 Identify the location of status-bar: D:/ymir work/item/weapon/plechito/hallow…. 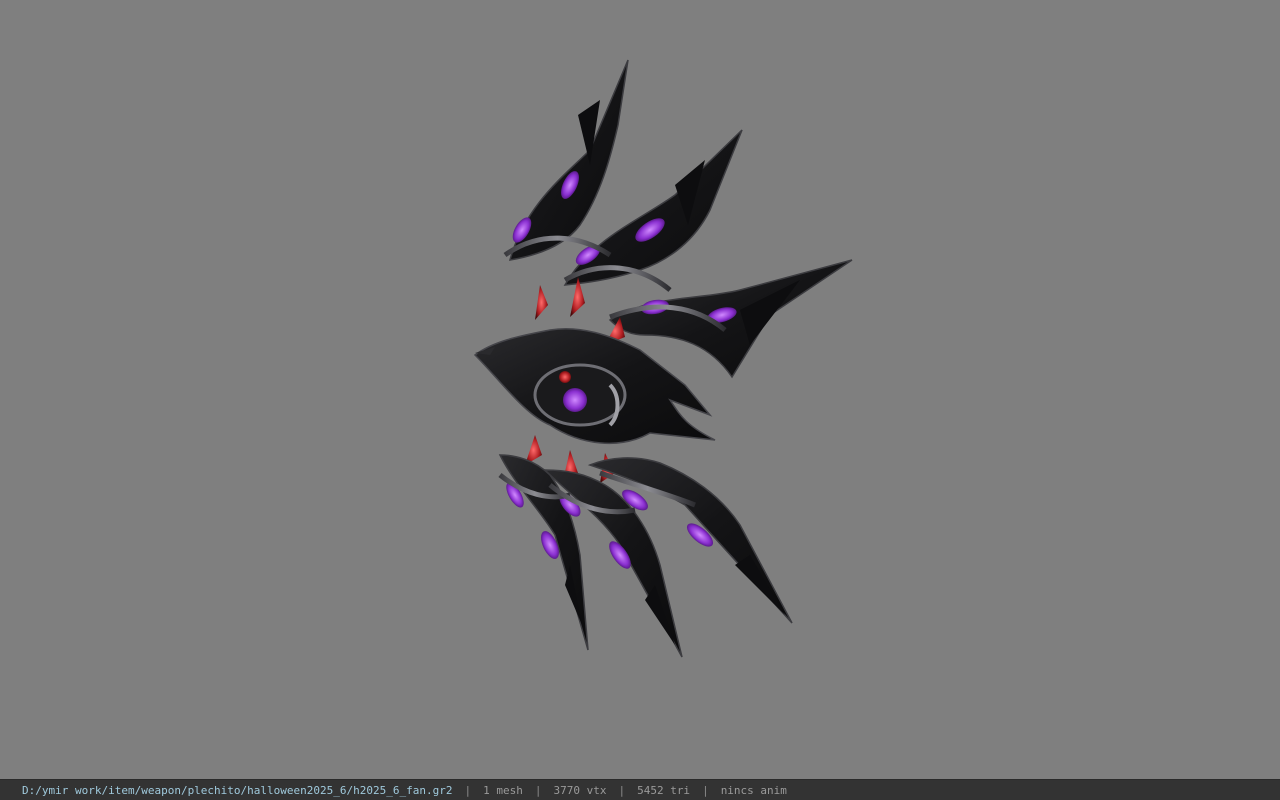
(640, 789).